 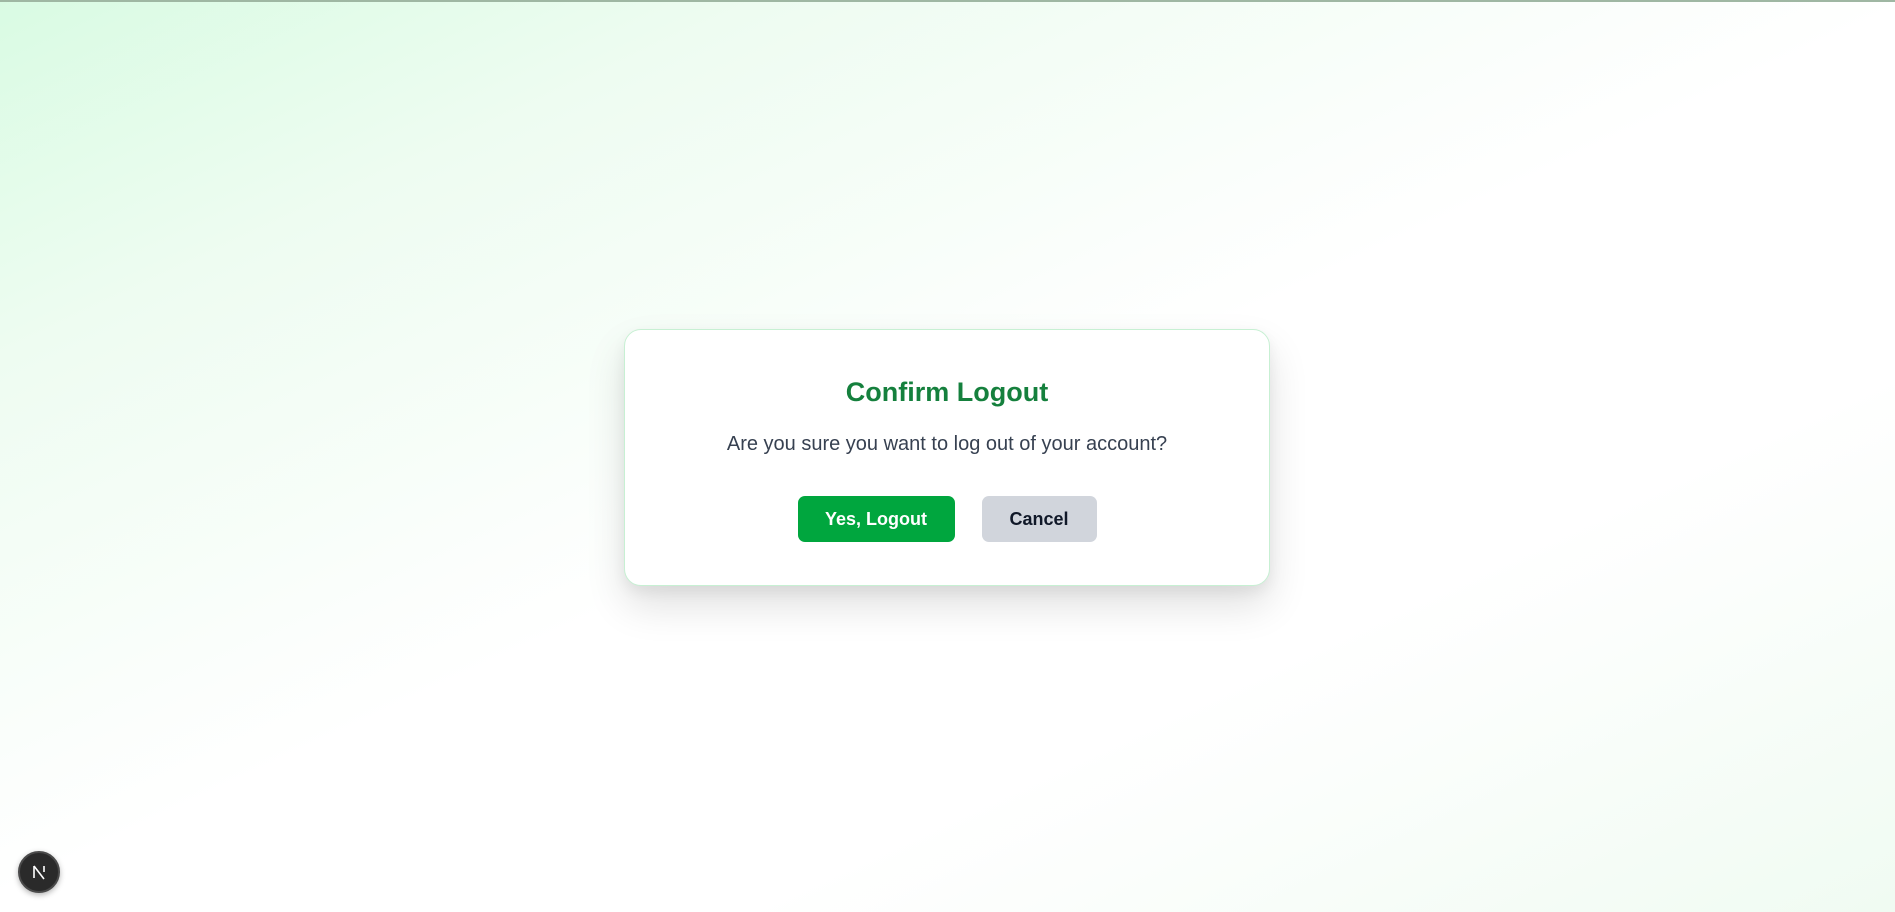 I want to click on dialog-title: Confirm Logout, so click(x=947, y=392).